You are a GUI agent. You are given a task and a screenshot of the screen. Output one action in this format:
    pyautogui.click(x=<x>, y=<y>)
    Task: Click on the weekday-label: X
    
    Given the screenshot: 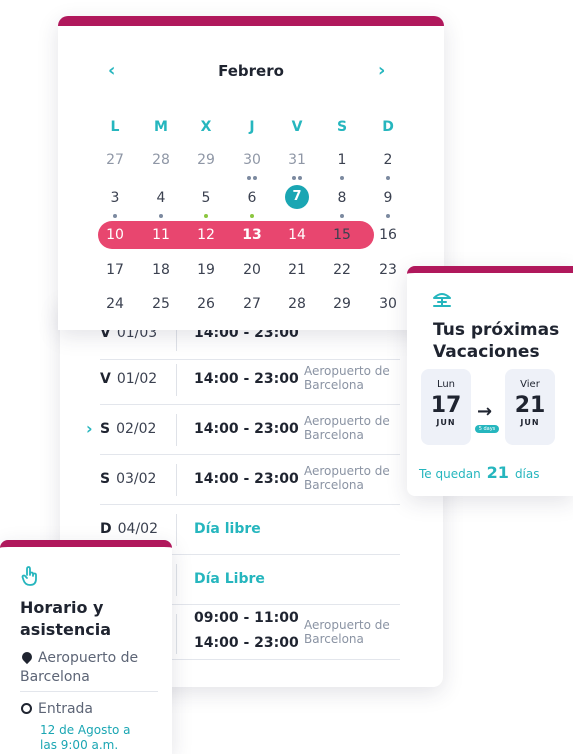 What is the action you would take?
    pyautogui.click(x=206, y=127)
    